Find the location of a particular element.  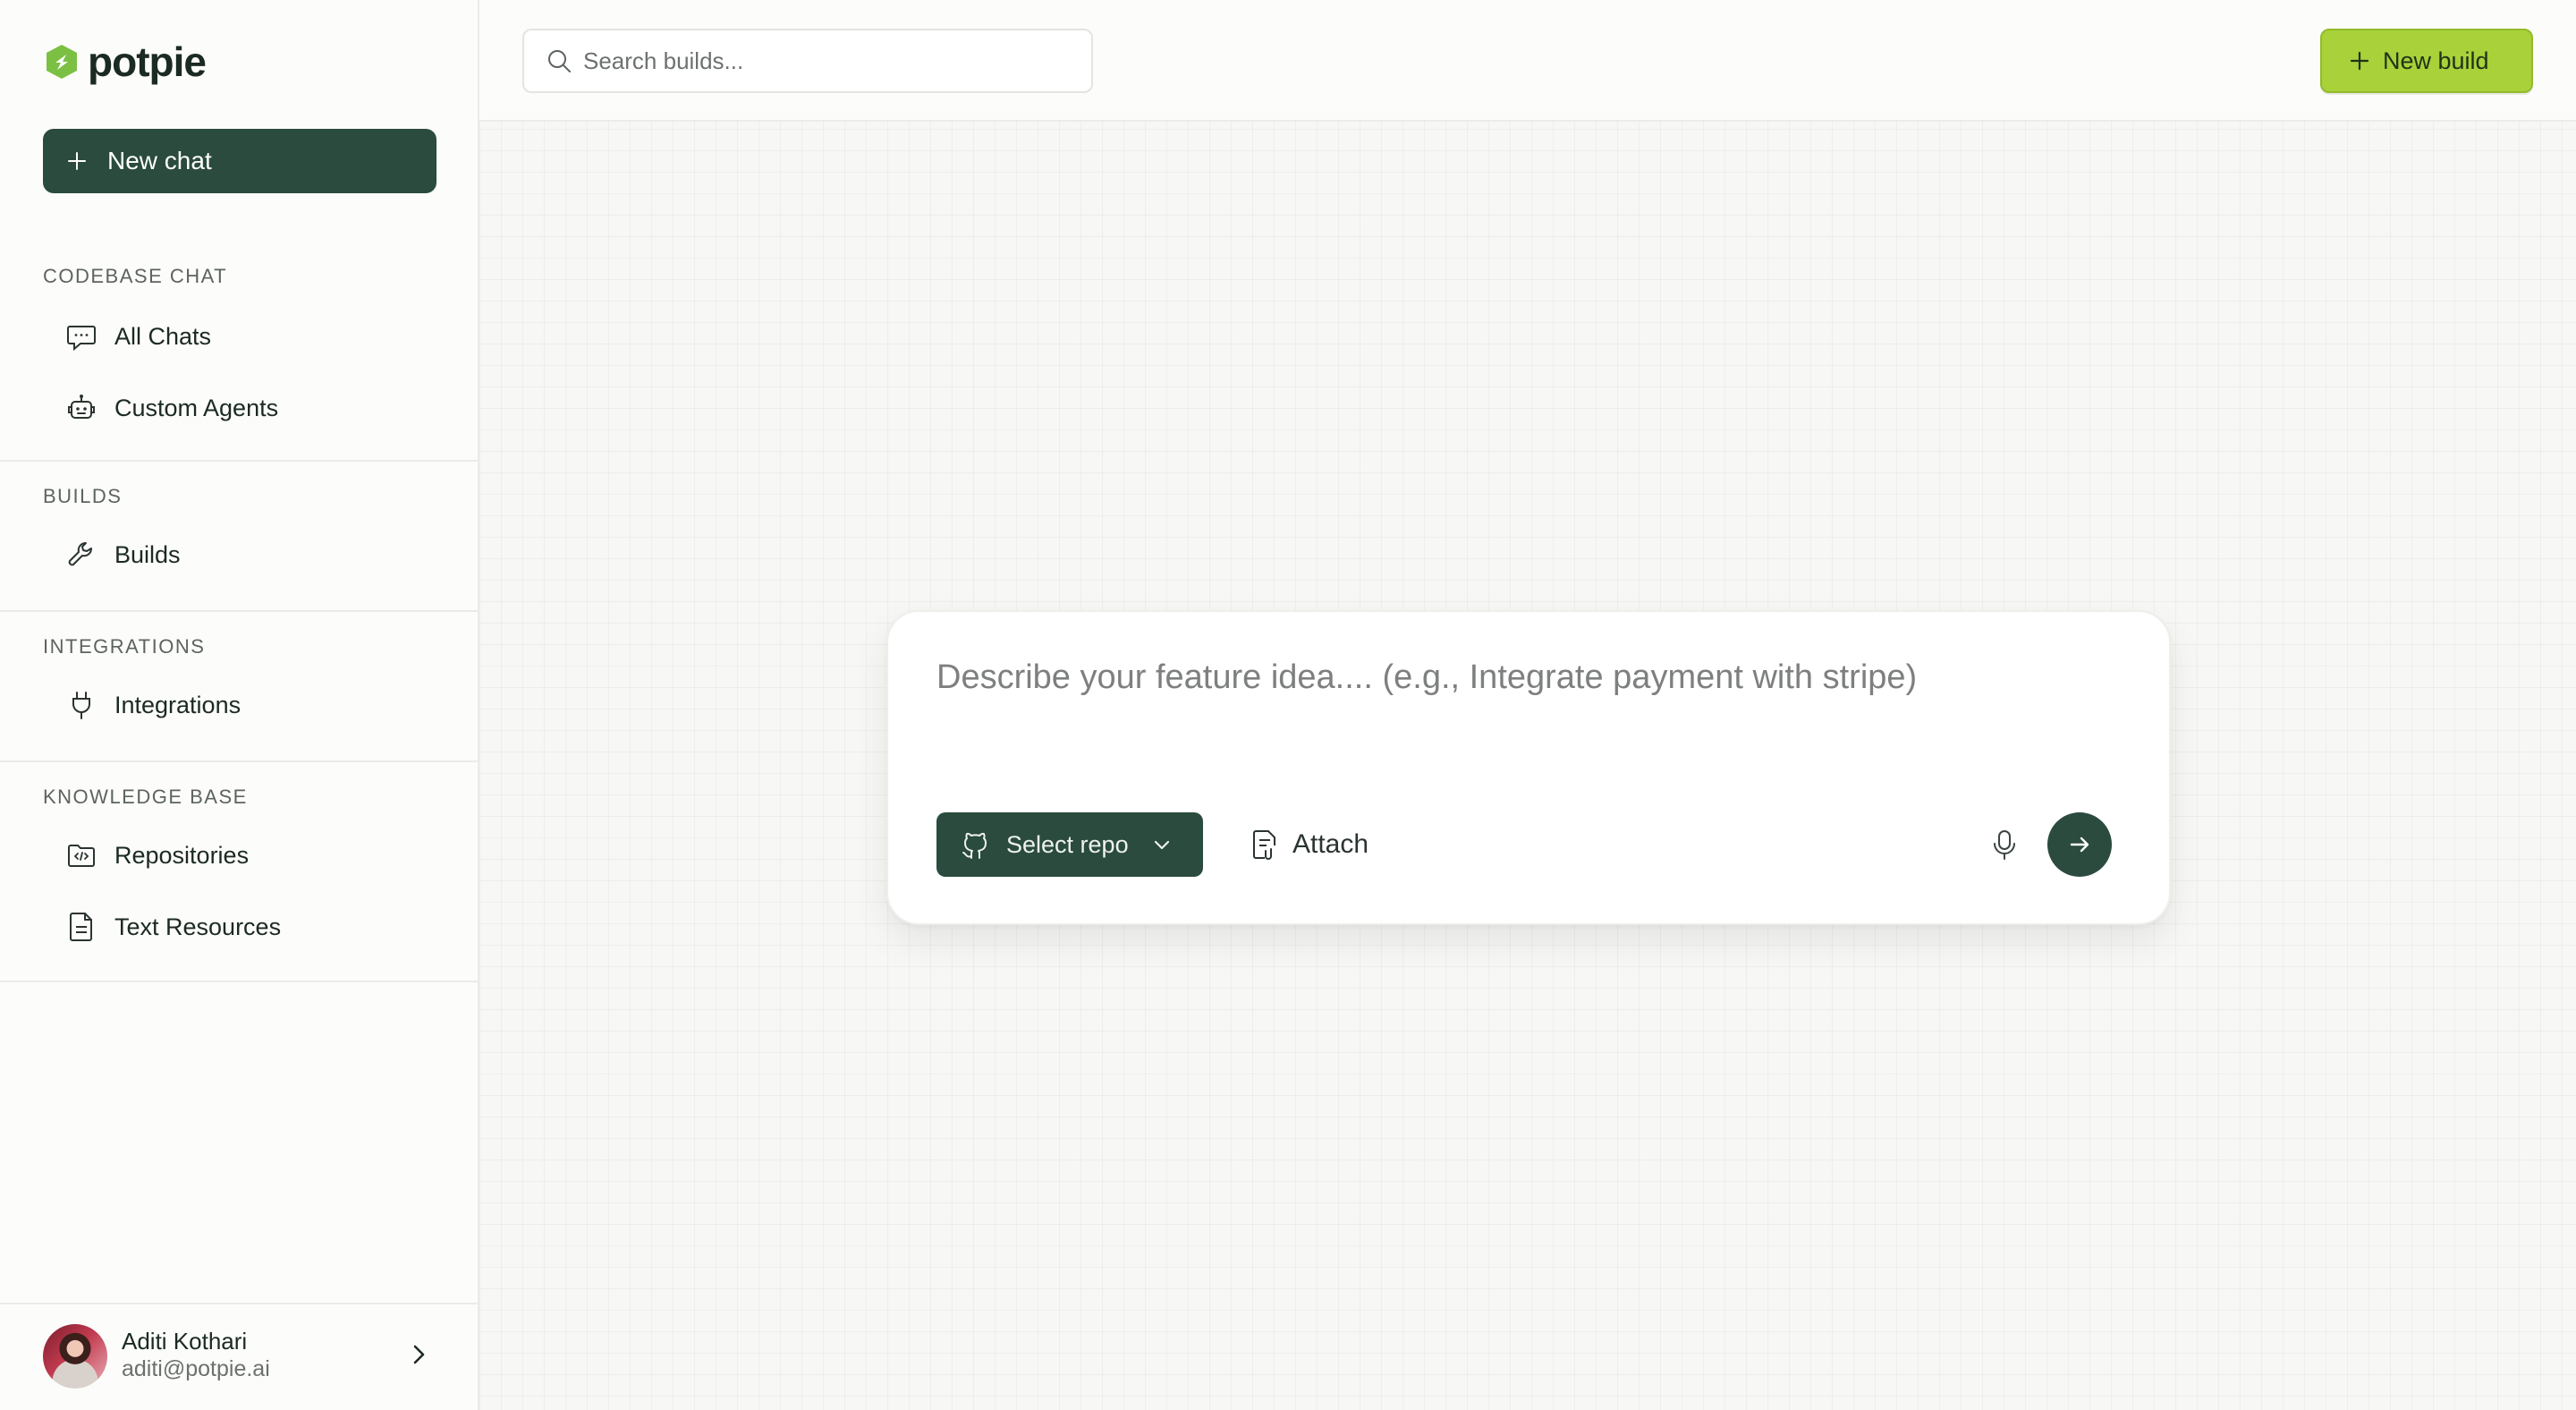

sidebar-item-label: Text Resources is located at coordinates (198, 927).